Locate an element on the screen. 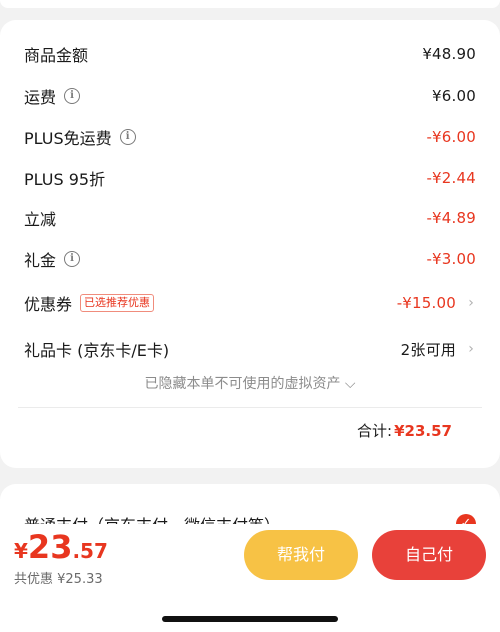  price-integer: 23 is located at coordinates (50, 547).